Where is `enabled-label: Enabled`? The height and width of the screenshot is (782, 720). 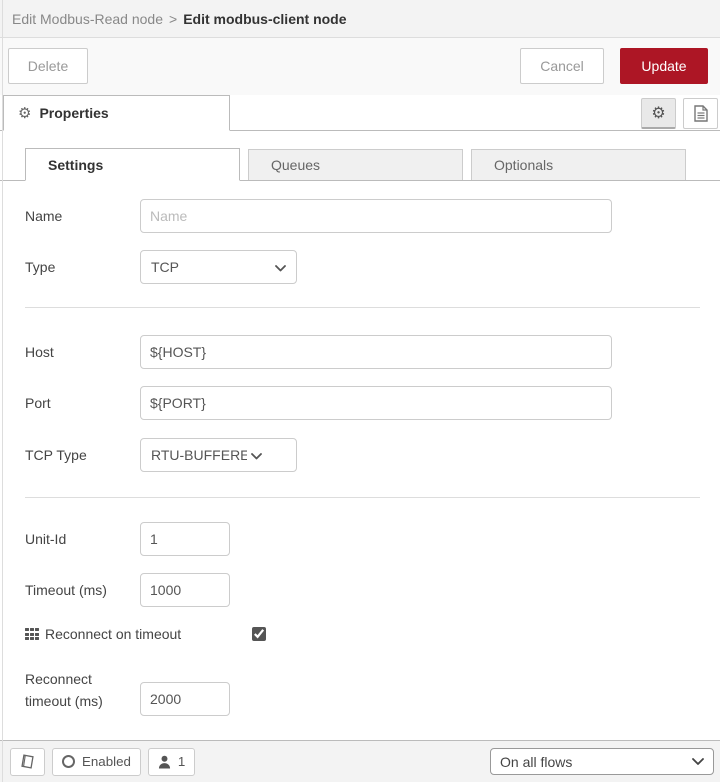
enabled-label: Enabled is located at coordinates (106, 761).